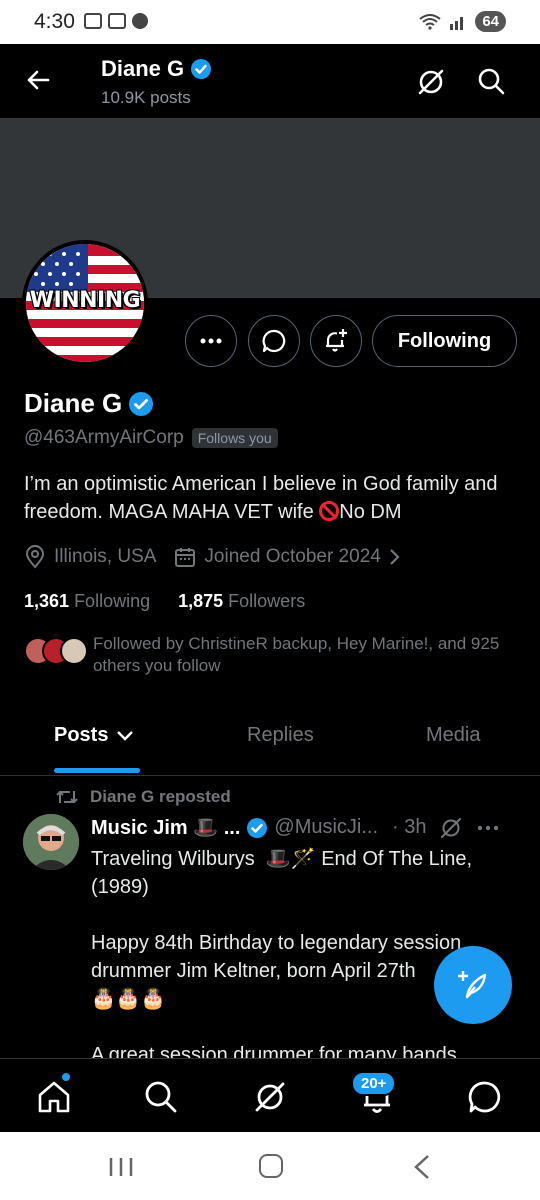 Image resolution: width=540 pixels, height=1200 pixels. I want to click on top-nav: Diane G 10.9K posts, so click(270, 81).